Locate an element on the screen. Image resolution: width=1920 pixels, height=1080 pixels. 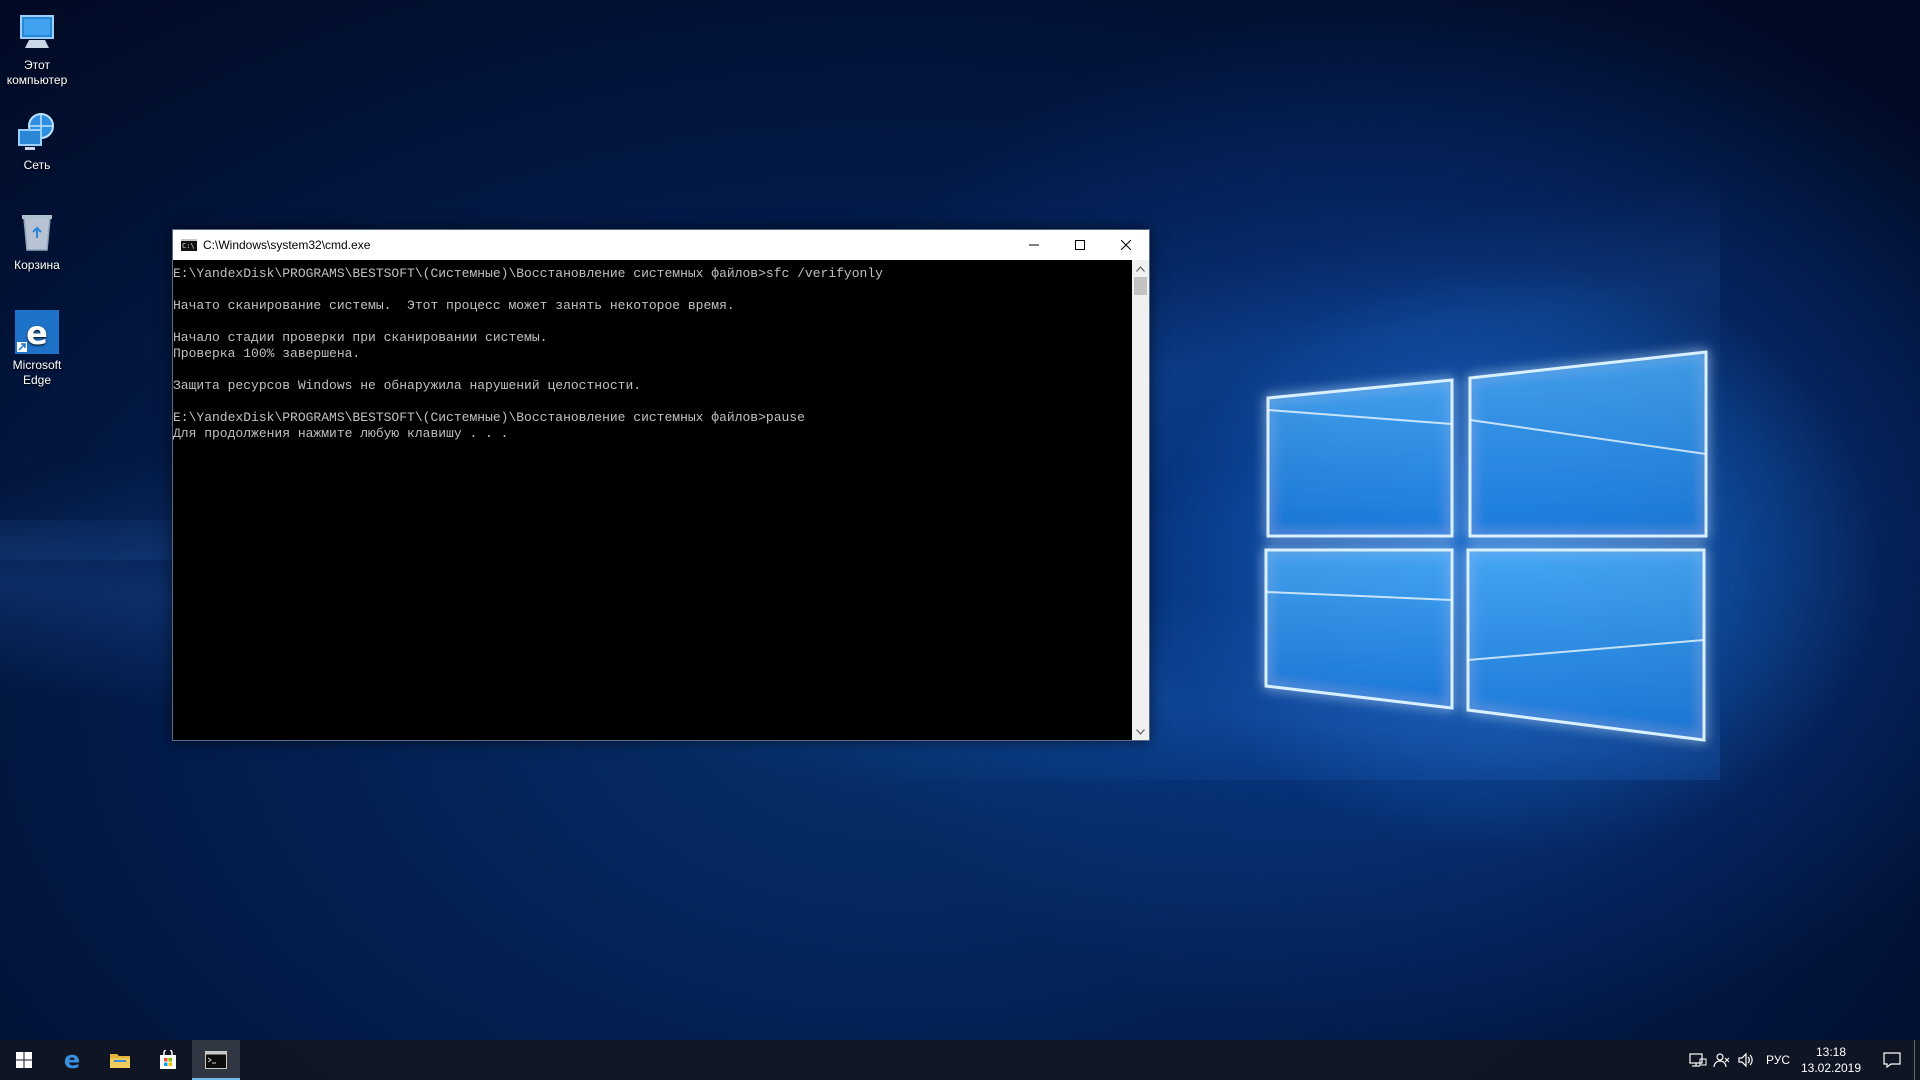
minimize-icon is located at coordinates (1034, 245).